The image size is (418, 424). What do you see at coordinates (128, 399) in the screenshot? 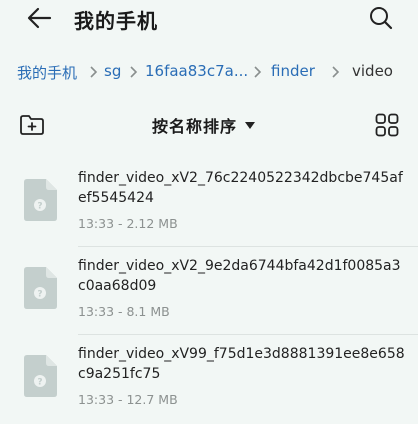
I see `file-meta: 13:33 - 12.7 MB` at bounding box center [128, 399].